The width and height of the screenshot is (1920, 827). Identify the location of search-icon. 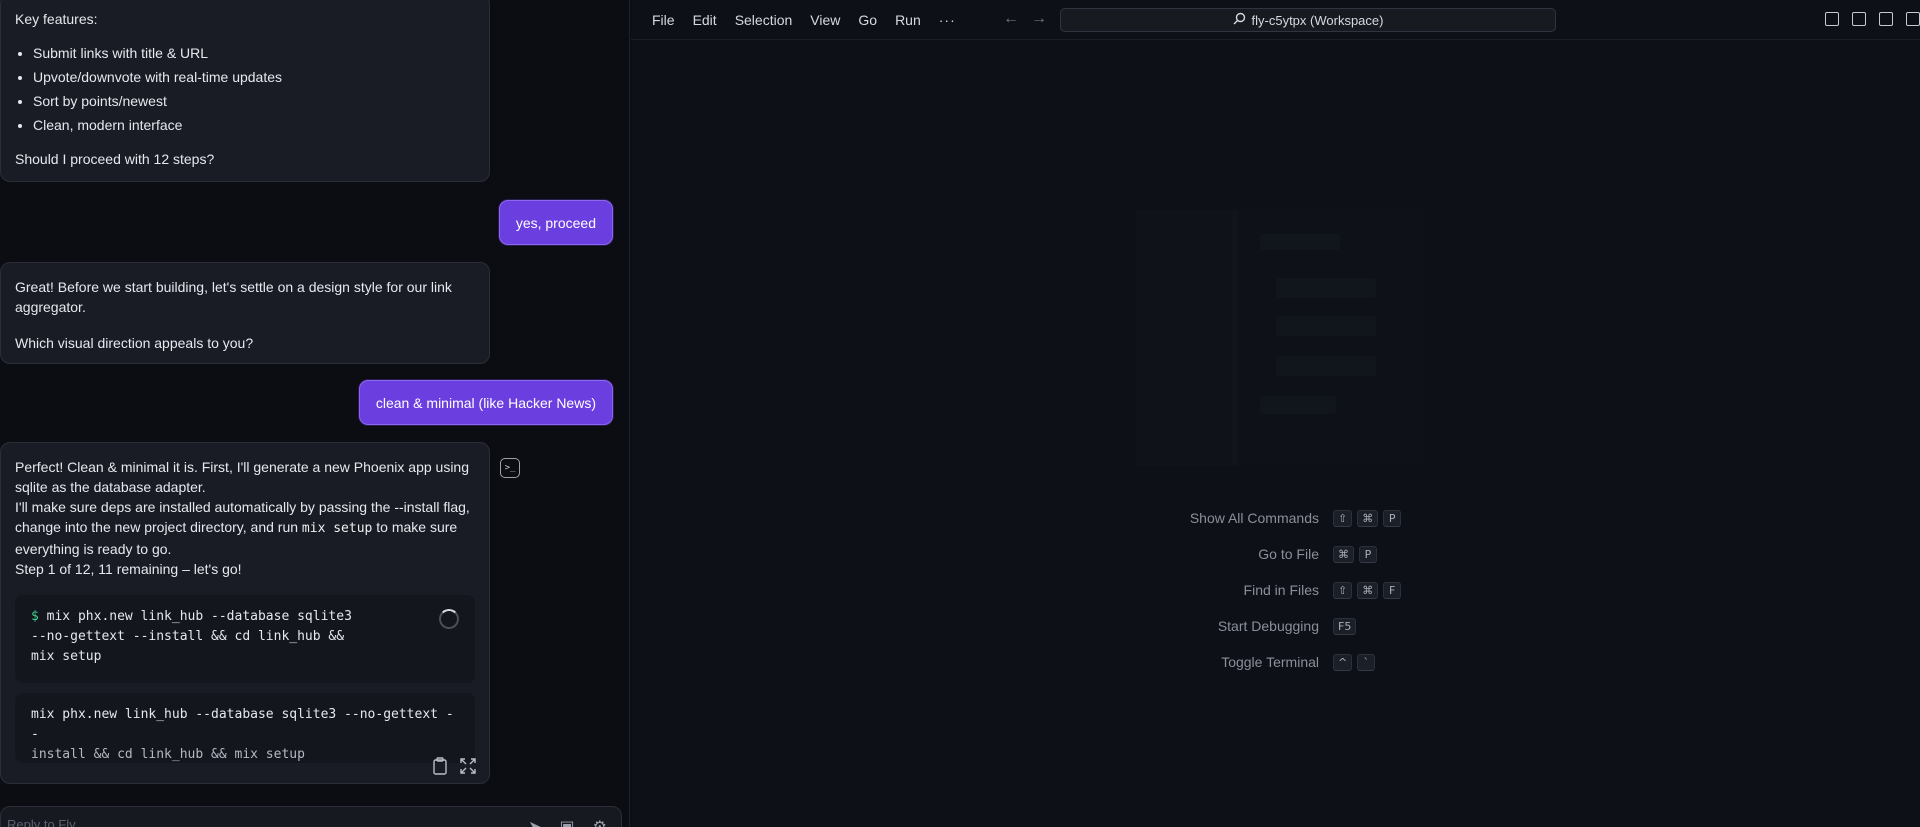
(1239, 20).